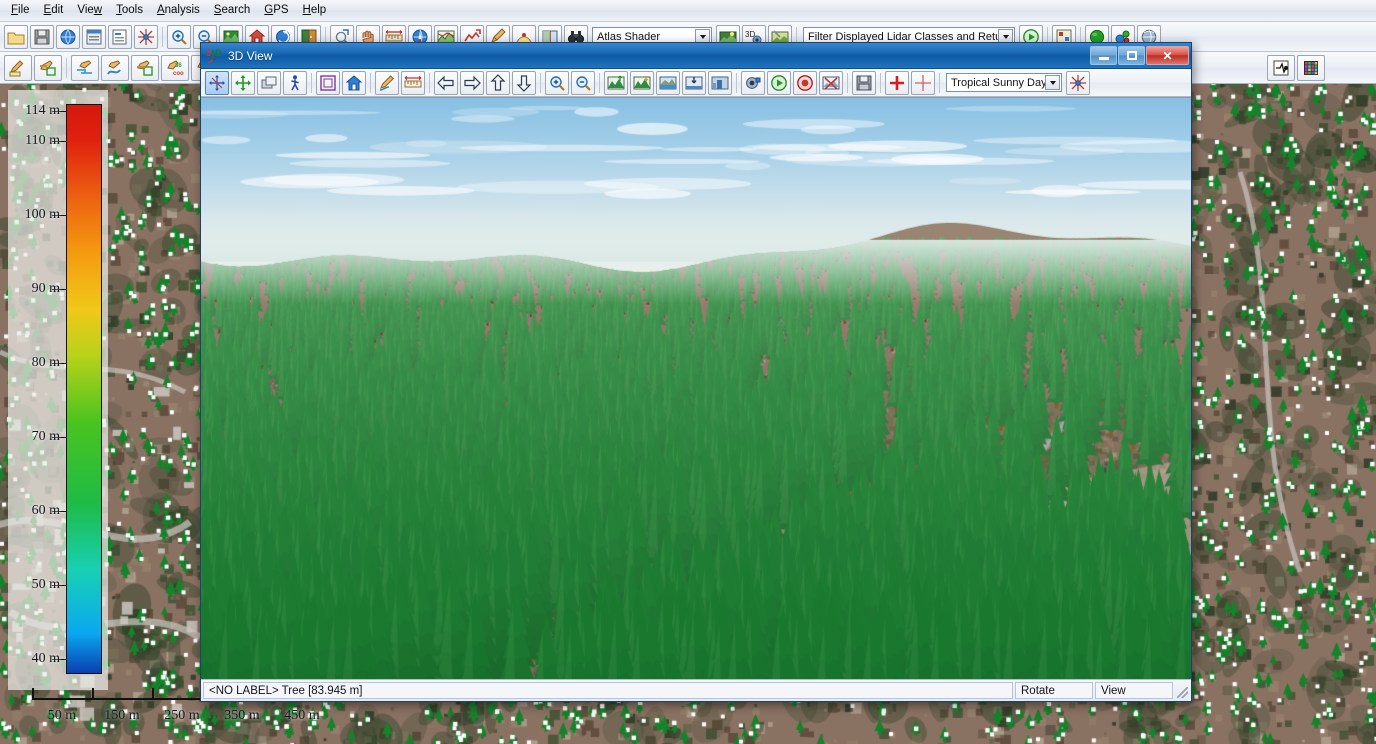 Image resolution: width=1376 pixels, height=744 pixels. What do you see at coordinates (524, 82) in the screenshot?
I see `tilt-down-icon` at bounding box center [524, 82].